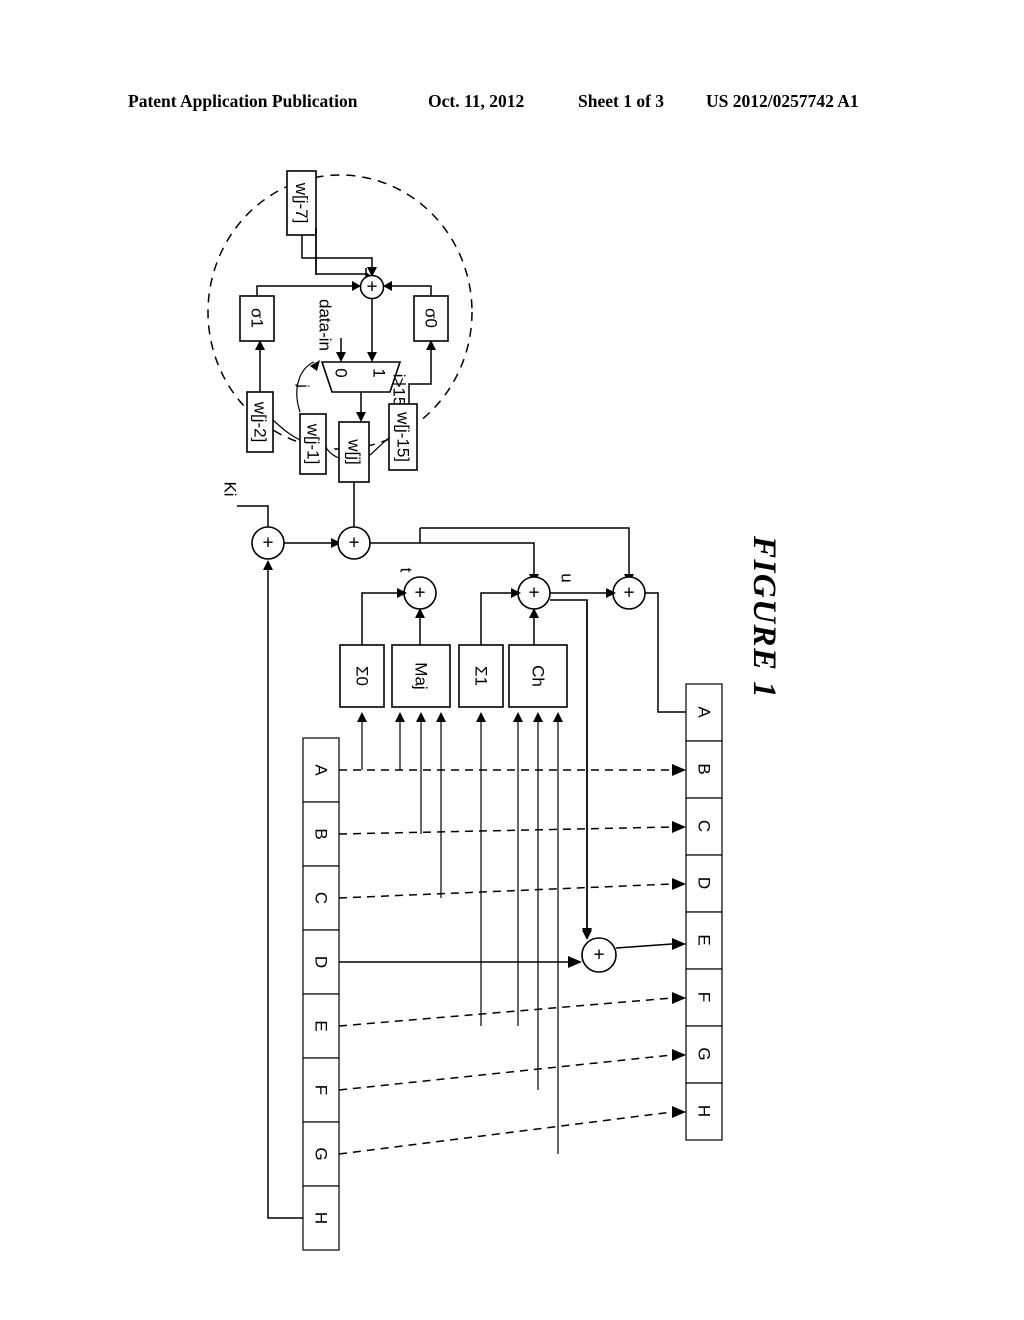 The height and width of the screenshot is (1320, 1024). I want to click on adder-message-schedule: +, so click(372, 287).